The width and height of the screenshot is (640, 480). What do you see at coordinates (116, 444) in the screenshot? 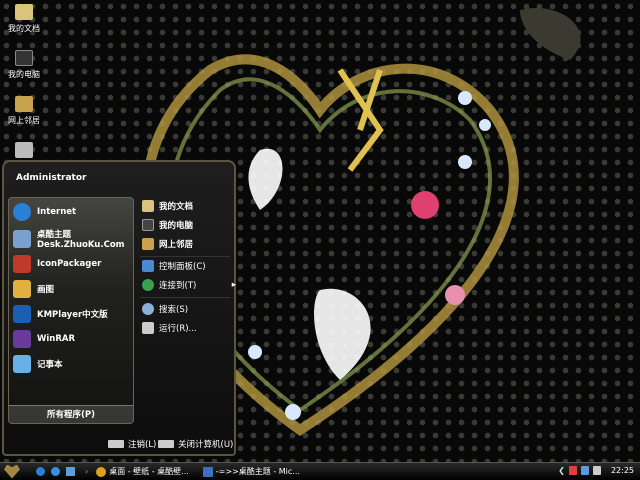
I see `lock-icon` at bounding box center [116, 444].